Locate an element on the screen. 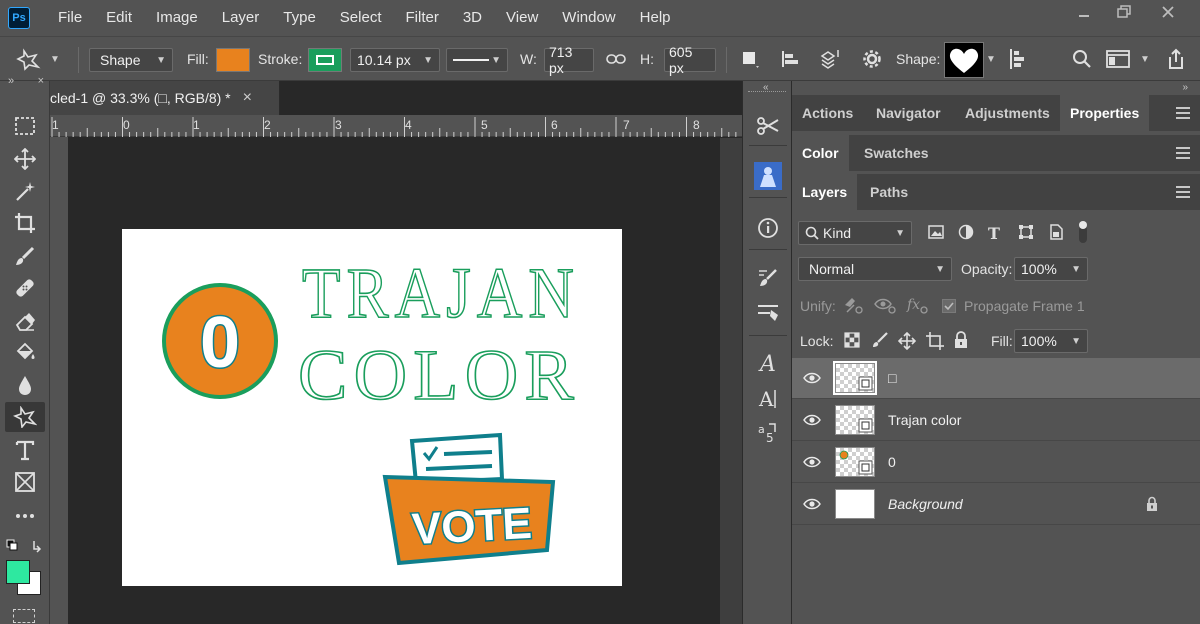 The image size is (1200, 624). align-edges-icon is located at coordinates (1018, 59).